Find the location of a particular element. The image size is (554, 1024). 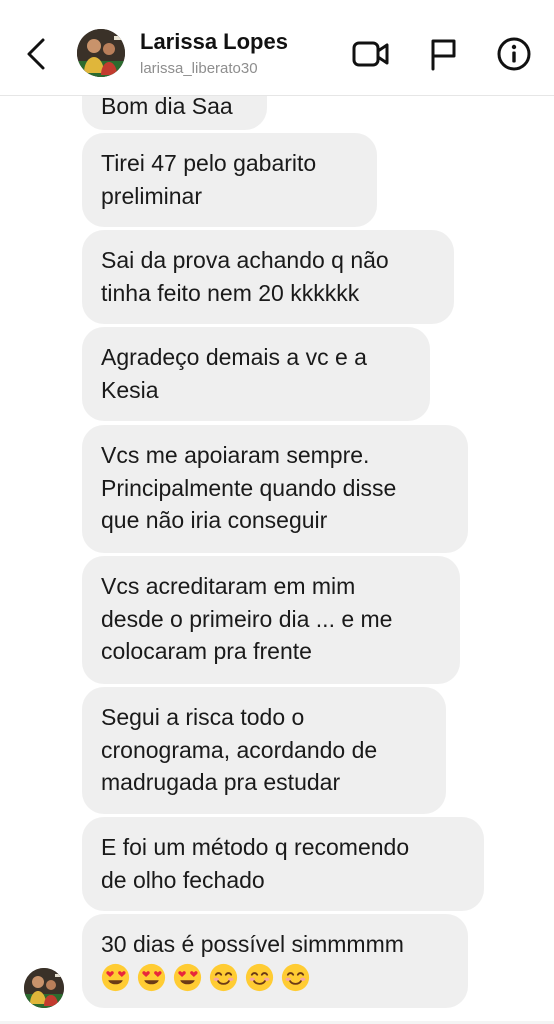

message-text: Principalmente quando disse is located at coordinates (249, 487).